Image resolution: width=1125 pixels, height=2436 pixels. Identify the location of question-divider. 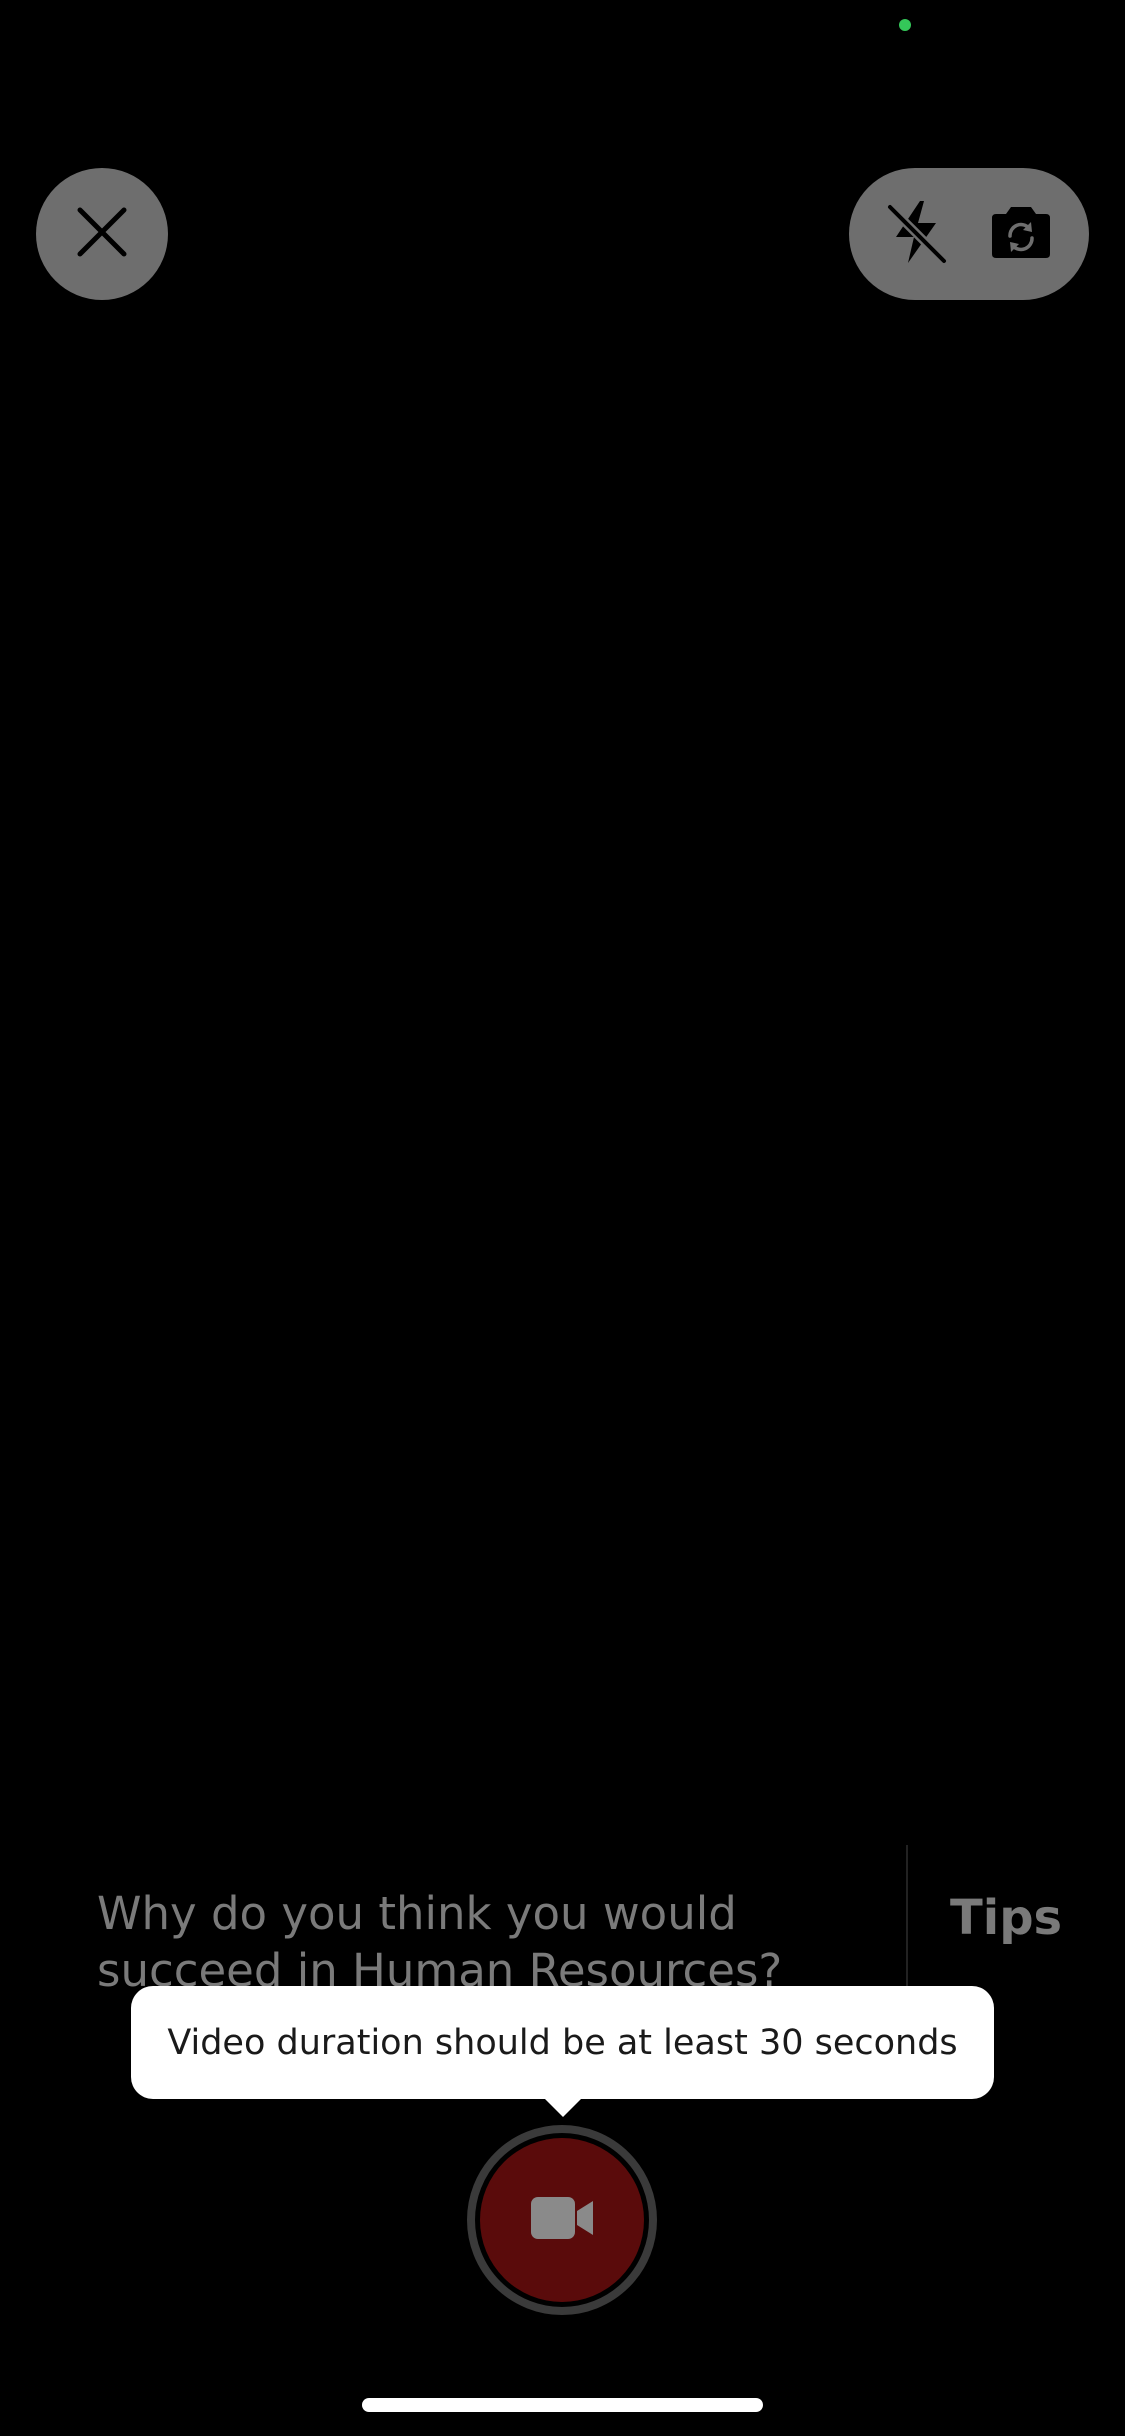
(907, 1920).